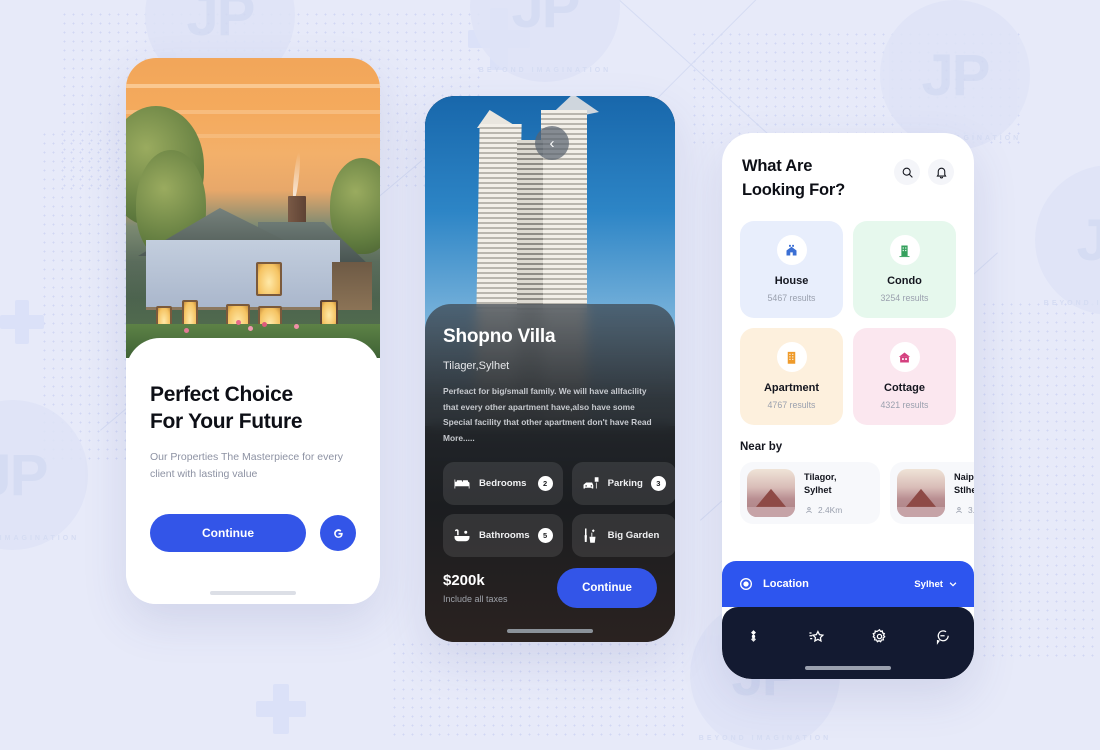 This screenshot has height=750, width=1100. What do you see at coordinates (904, 357) in the screenshot?
I see `cottage-icon` at bounding box center [904, 357].